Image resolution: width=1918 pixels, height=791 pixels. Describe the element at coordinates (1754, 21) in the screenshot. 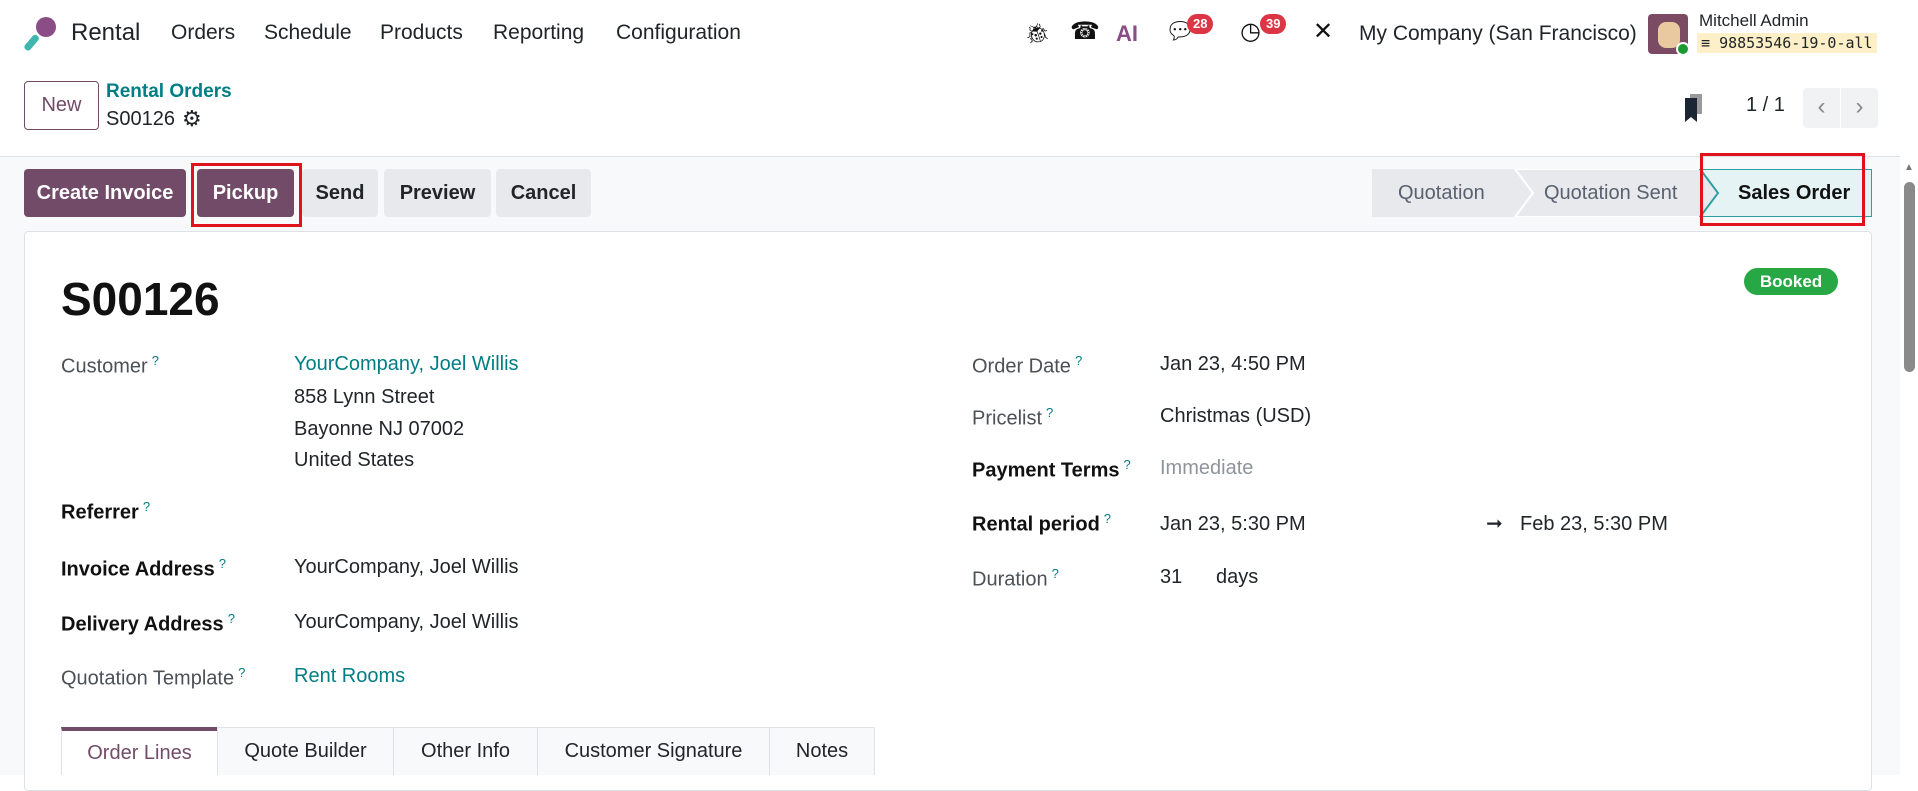

I see `user-name: Mitchell Admin` at that location.